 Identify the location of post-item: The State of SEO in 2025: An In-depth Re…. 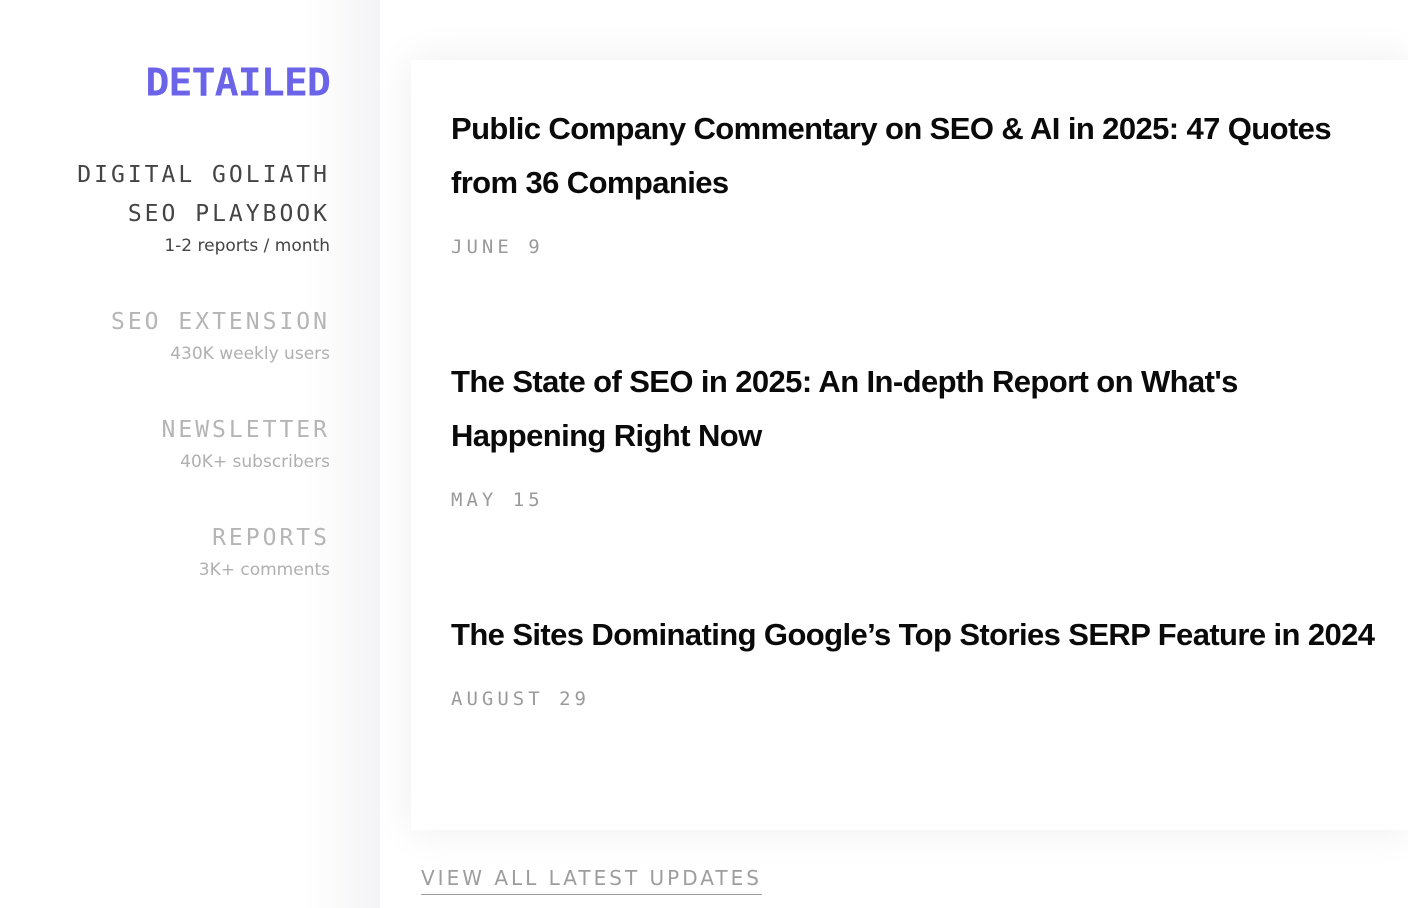
(916, 433).